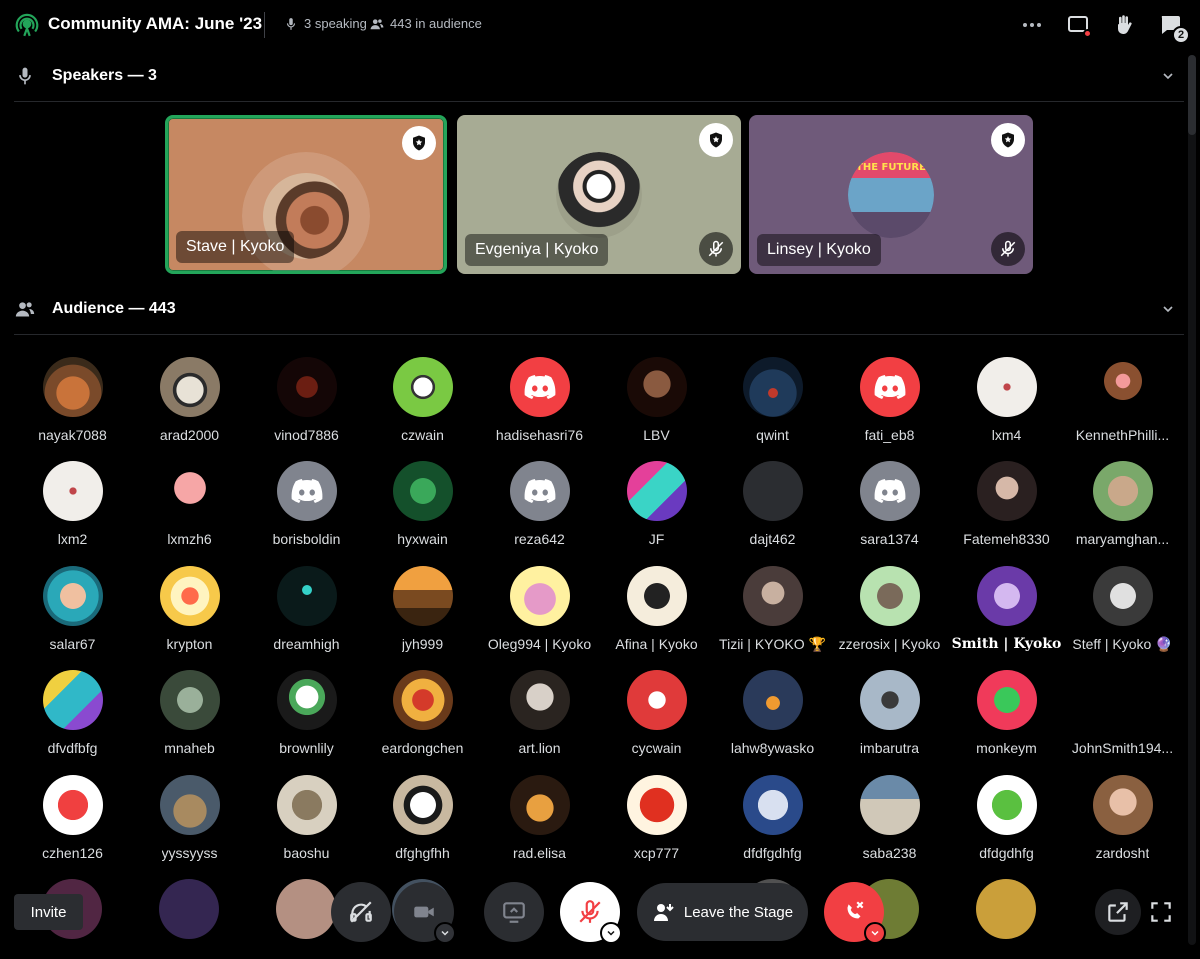  What do you see at coordinates (189, 720) in the screenshot?
I see `audience-member: mnaheb` at bounding box center [189, 720].